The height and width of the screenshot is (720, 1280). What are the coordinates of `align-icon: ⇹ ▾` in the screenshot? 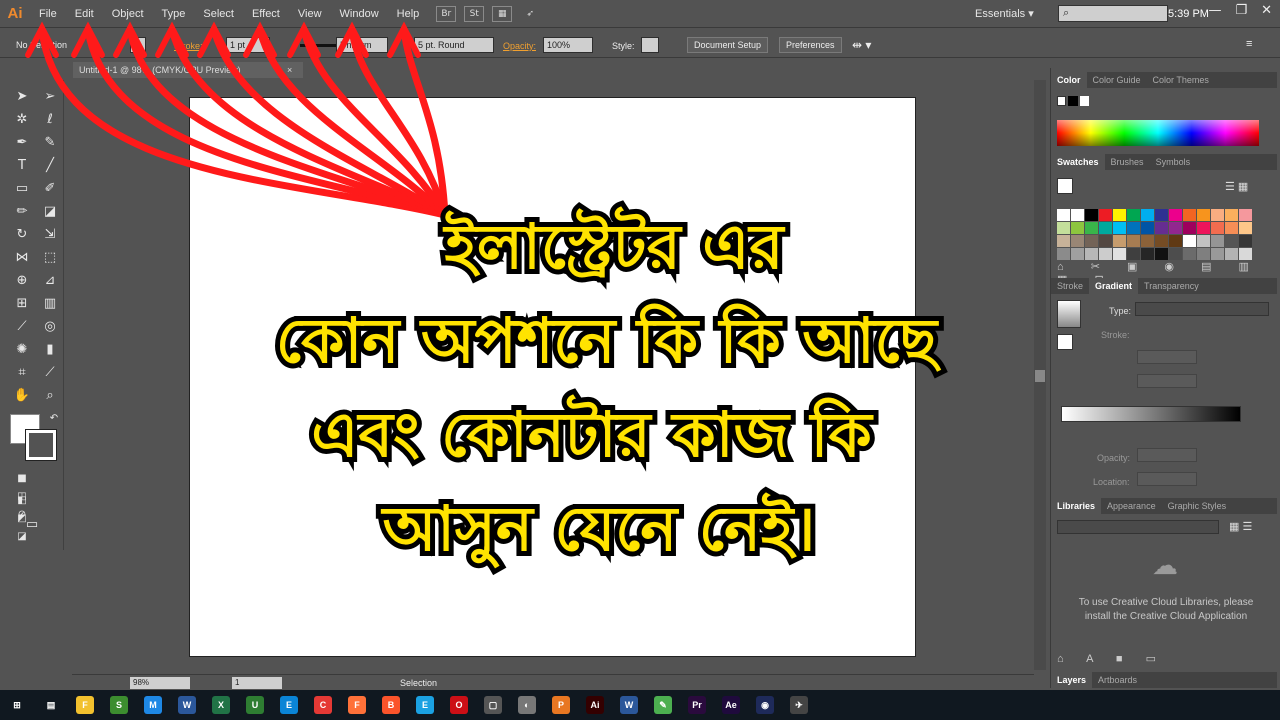 It's located at (861, 45).